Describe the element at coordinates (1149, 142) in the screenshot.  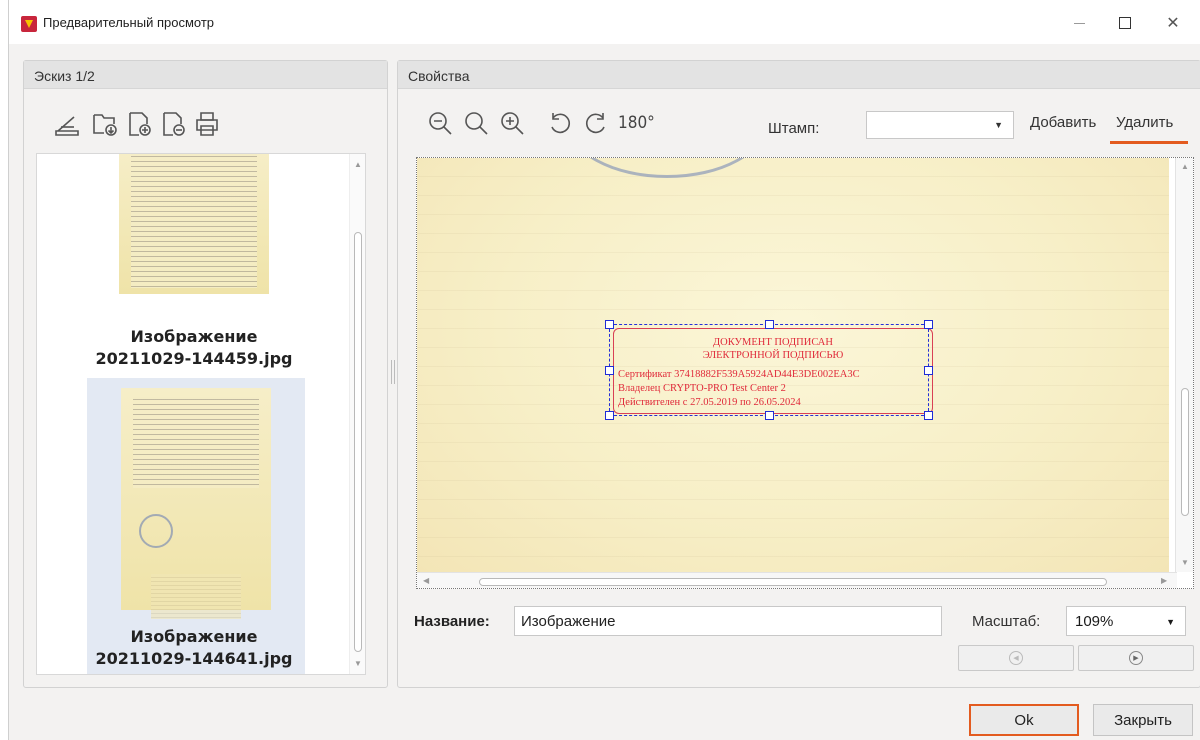
I see `delete-highlight` at that location.